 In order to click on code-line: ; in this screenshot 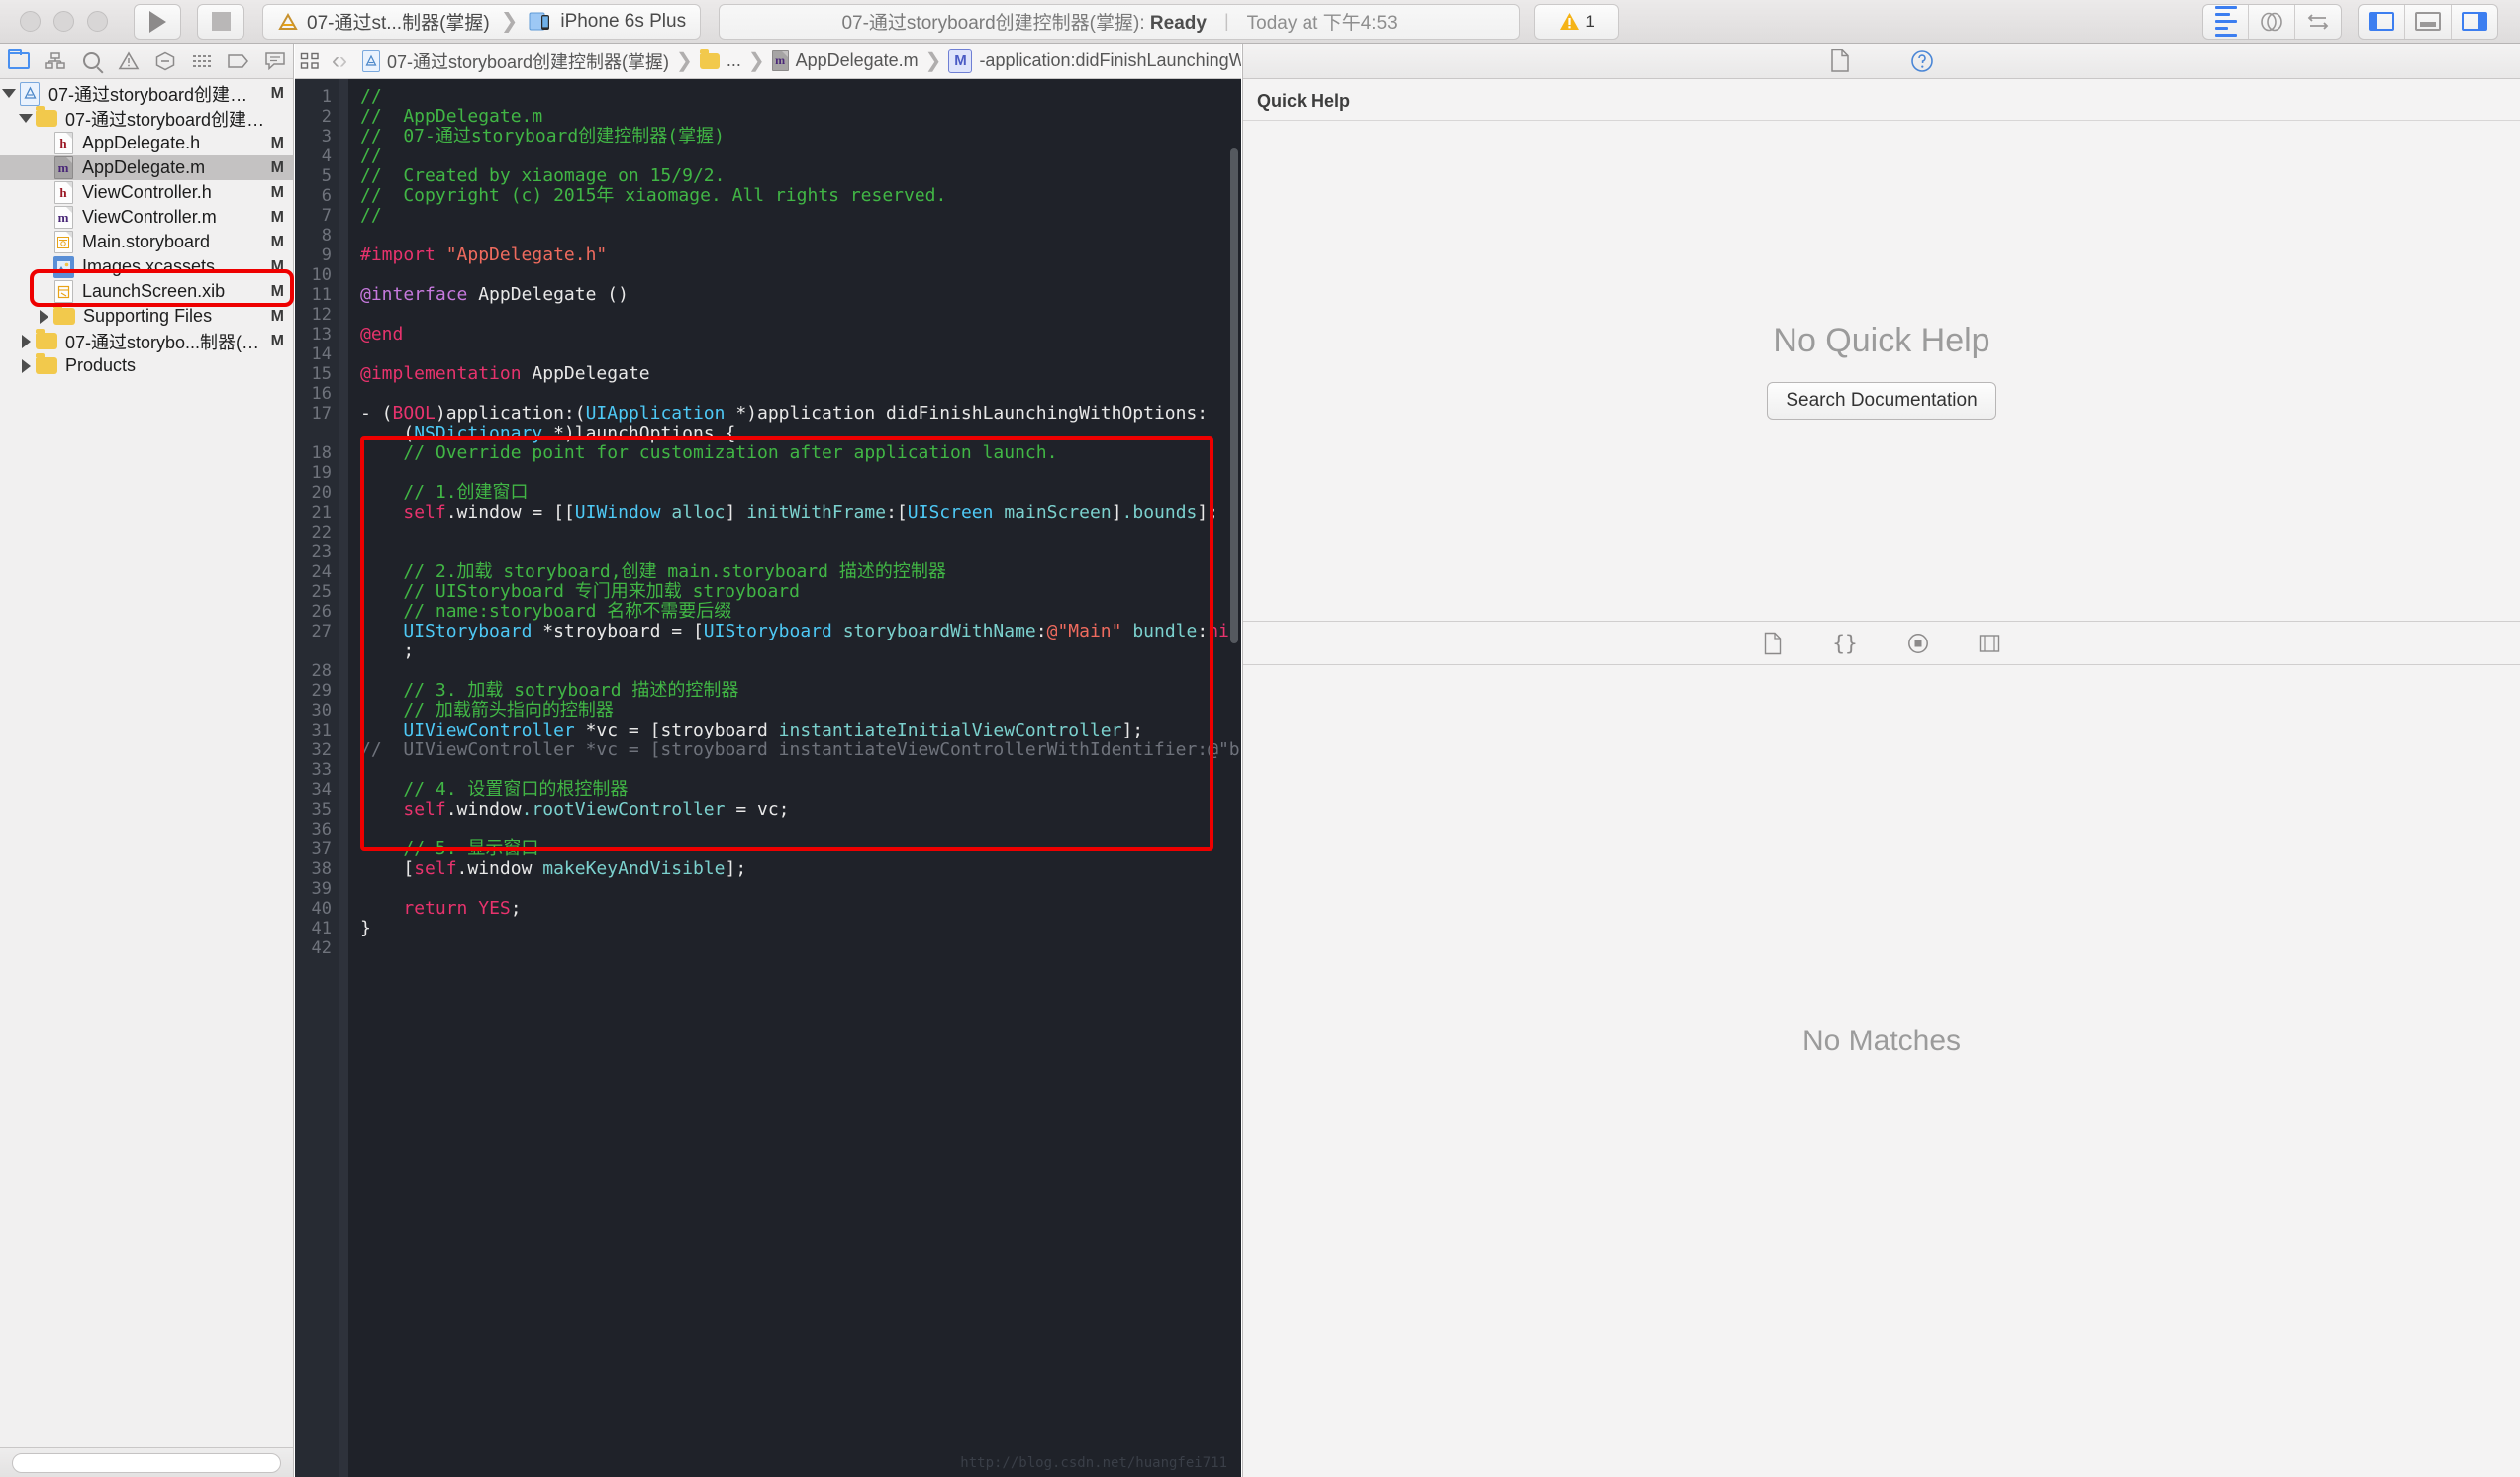, I will do `click(800, 651)`.